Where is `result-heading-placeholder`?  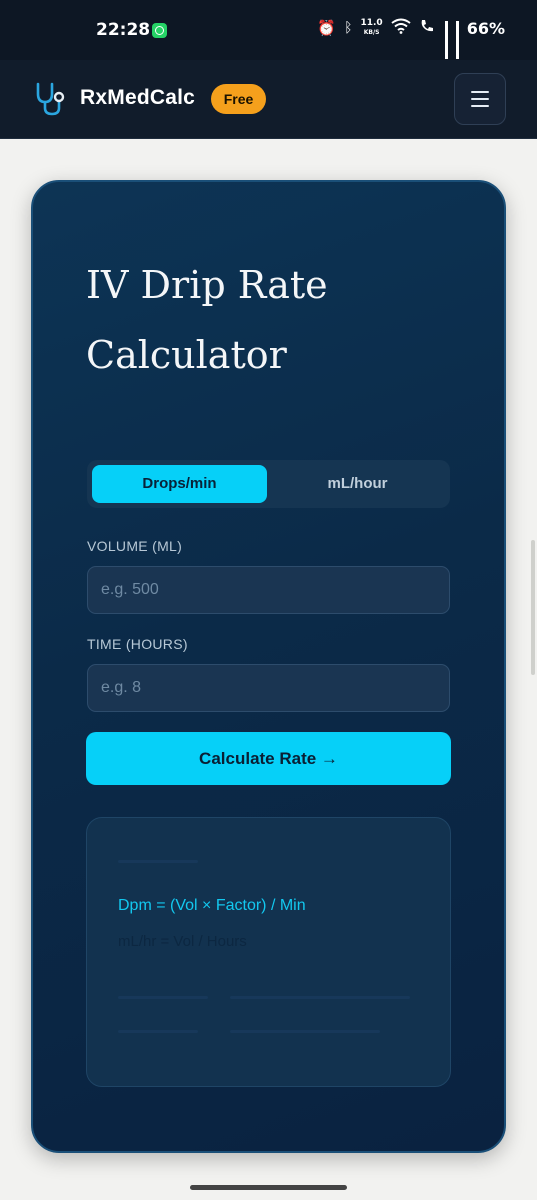 result-heading-placeholder is located at coordinates (158, 861).